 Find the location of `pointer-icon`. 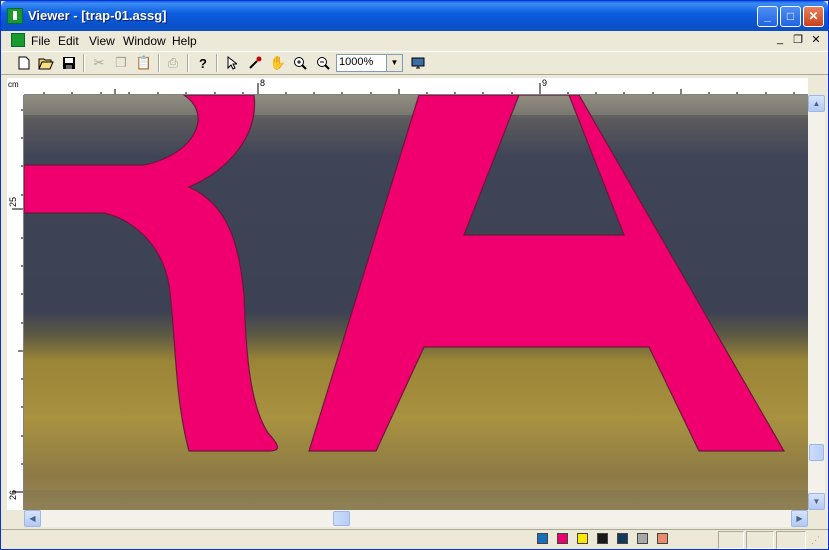

pointer-icon is located at coordinates (232, 63).